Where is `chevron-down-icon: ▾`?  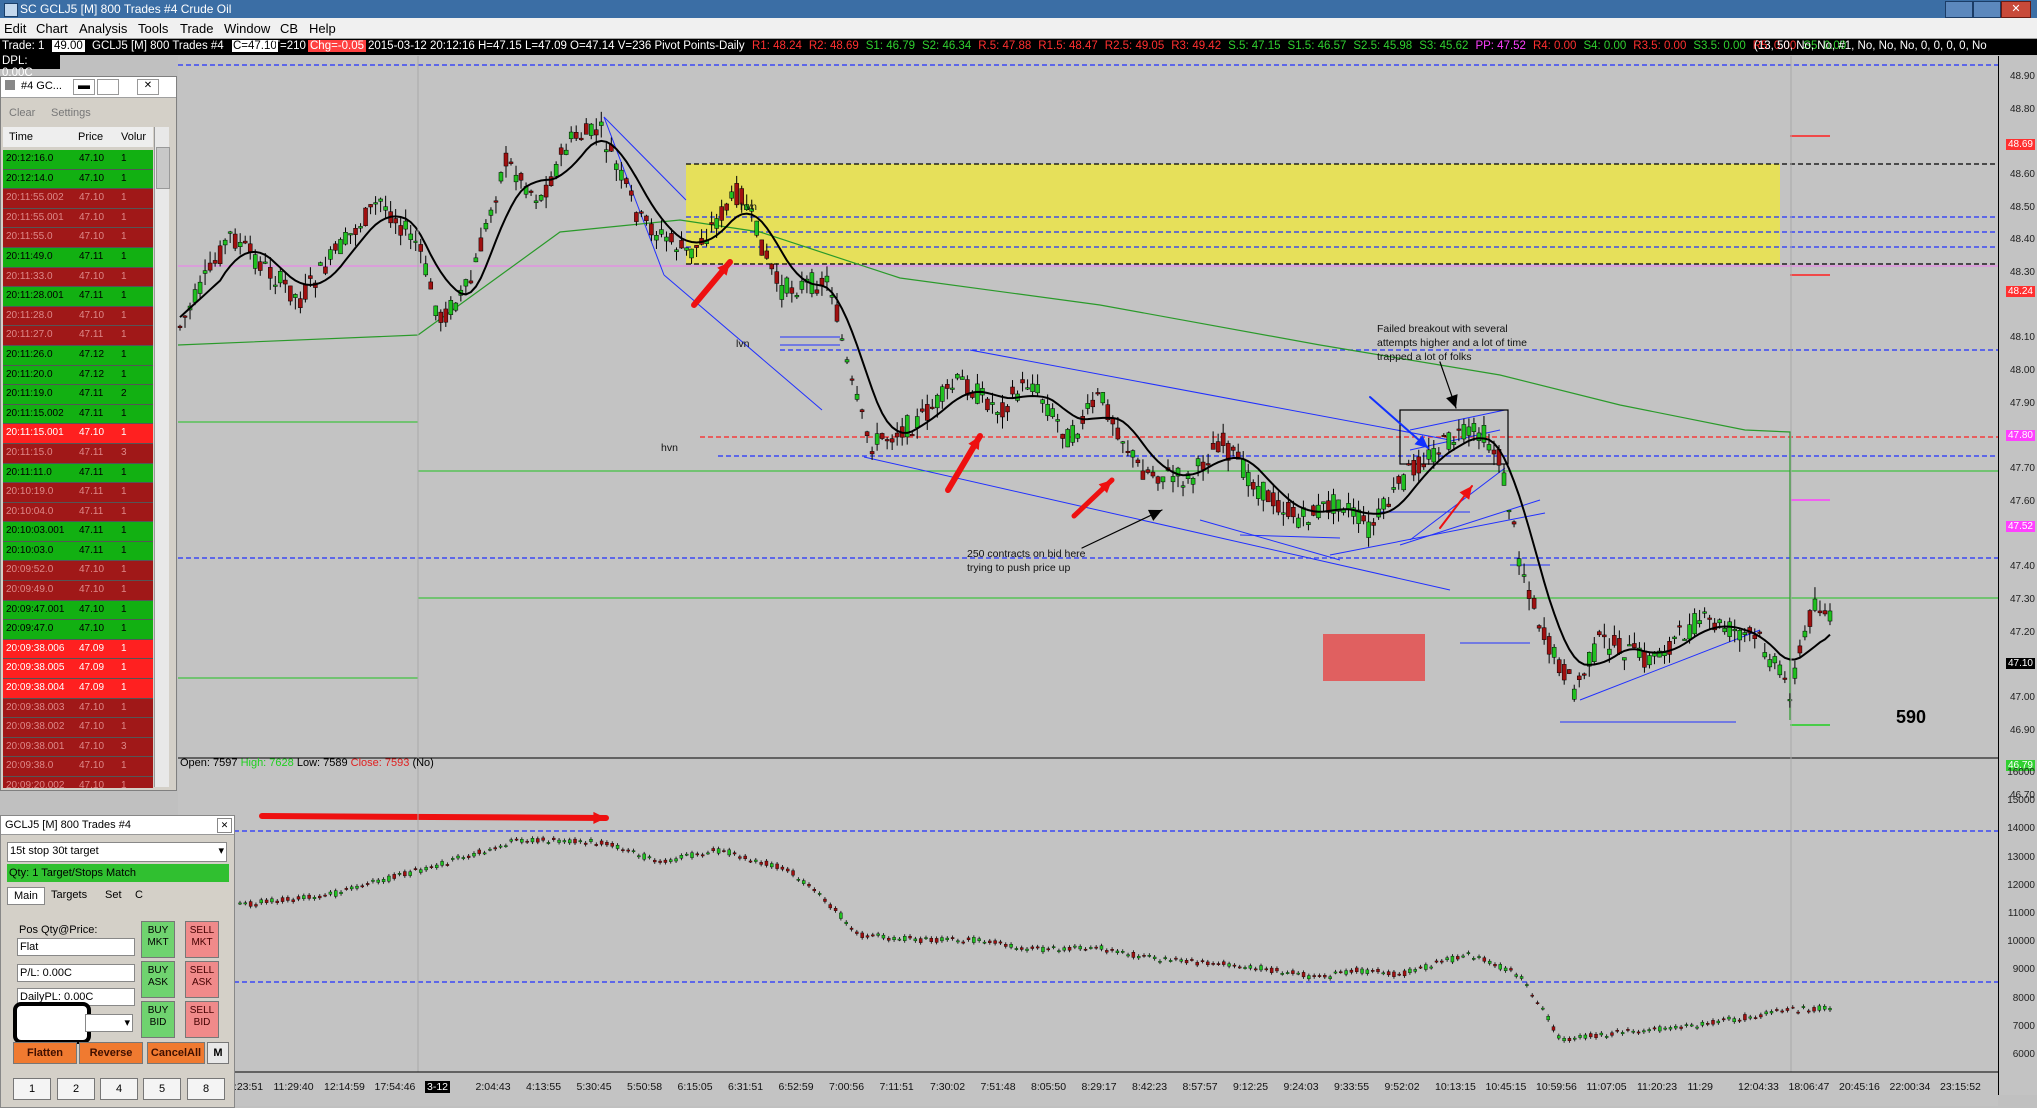 chevron-down-icon: ▾ is located at coordinates (221, 851).